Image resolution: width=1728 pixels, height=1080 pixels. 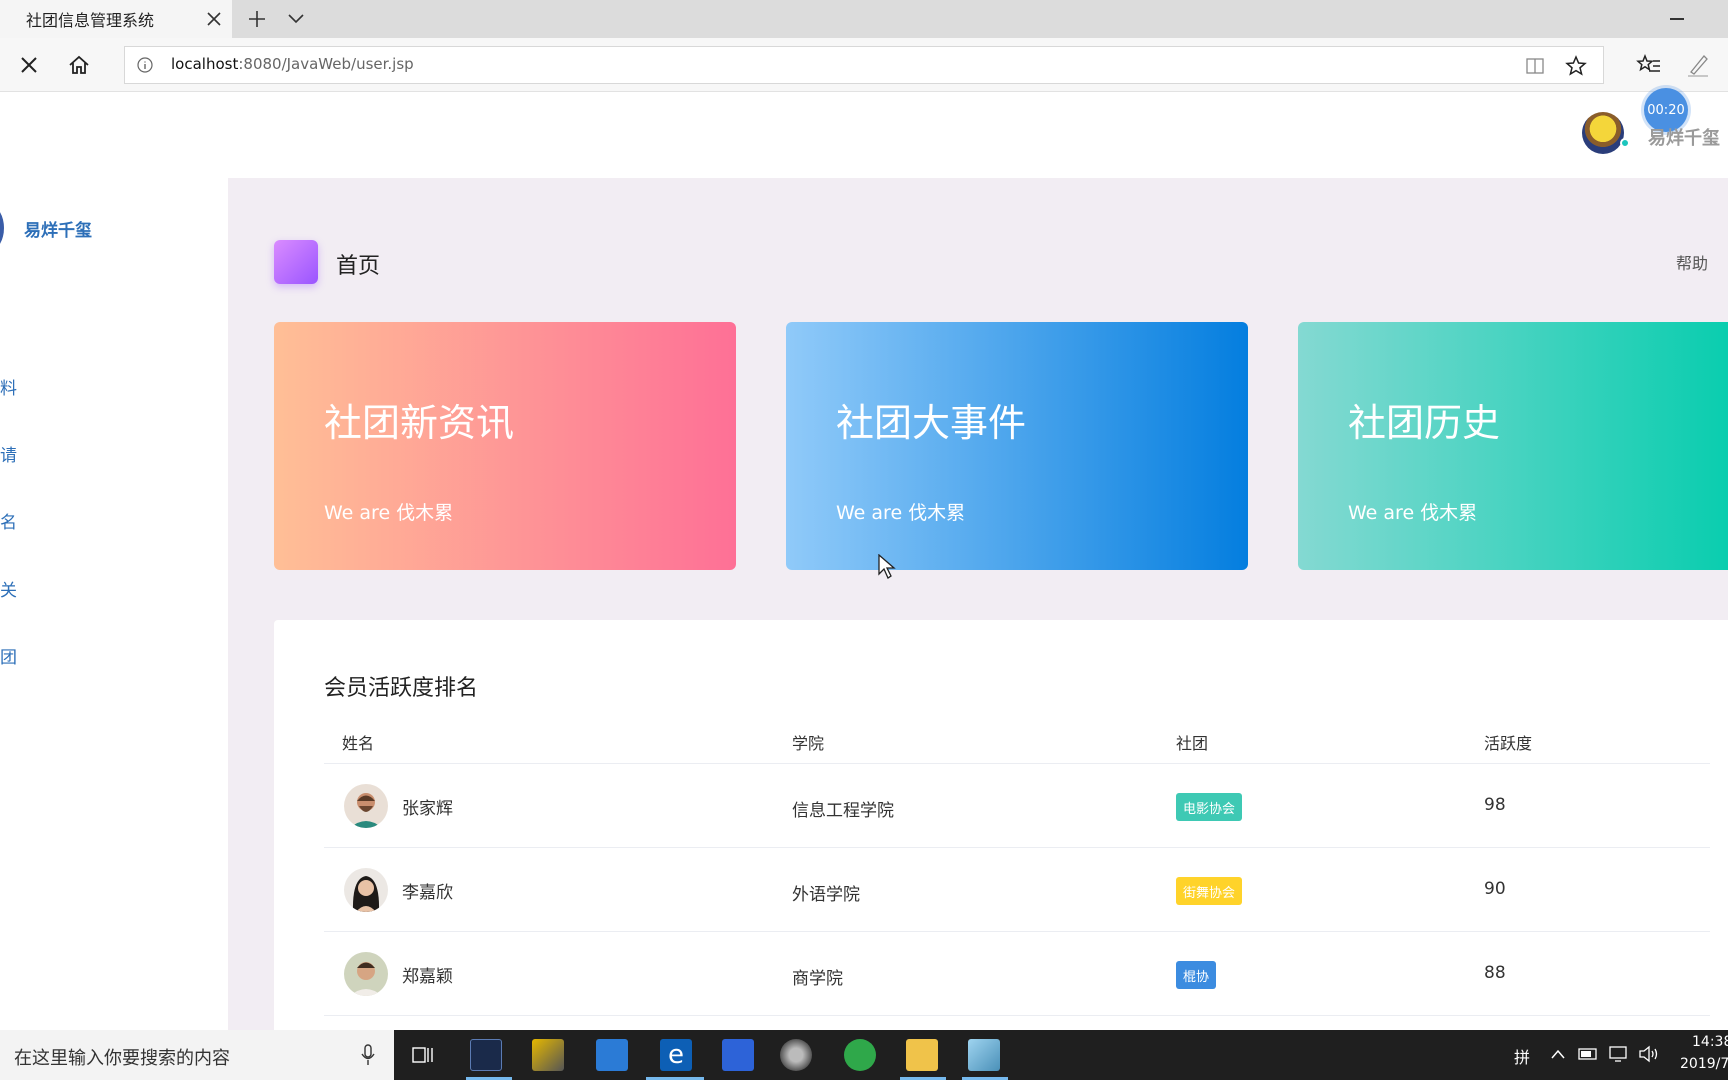 What do you see at coordinates (401, 688) in the screenshot?
I see `table-title: 会员活跃度排名` at bounding box center [401, 688].